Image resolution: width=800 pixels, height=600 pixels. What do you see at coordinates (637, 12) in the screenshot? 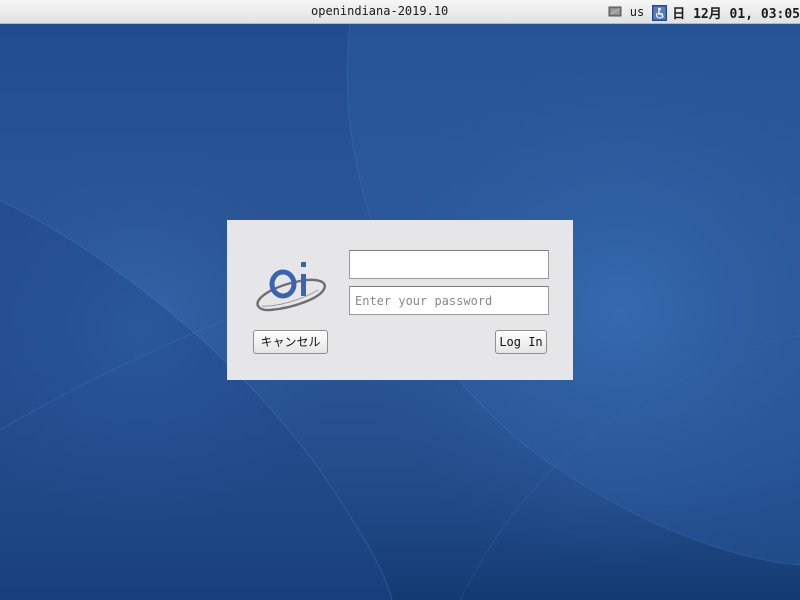
I see `keyboard-layout-indicator: us` at bounding box center [637, 12].